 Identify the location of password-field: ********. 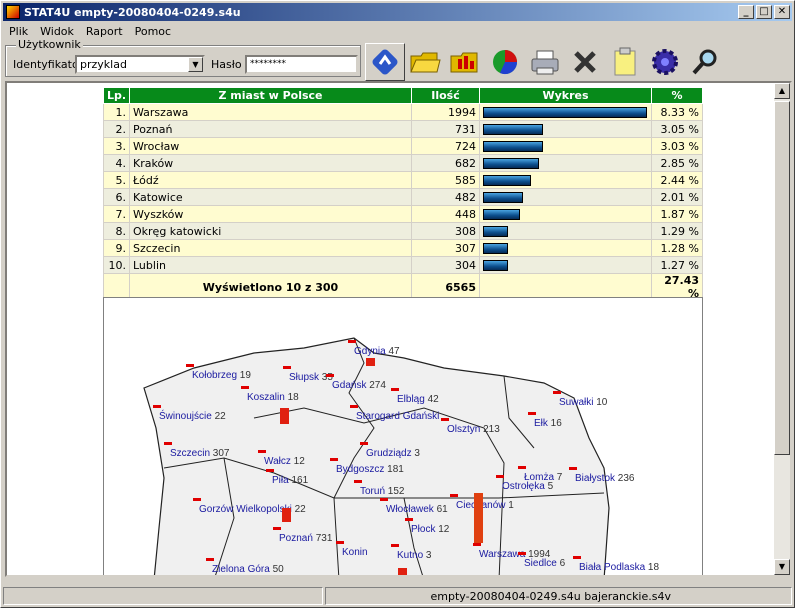
(301, 64).